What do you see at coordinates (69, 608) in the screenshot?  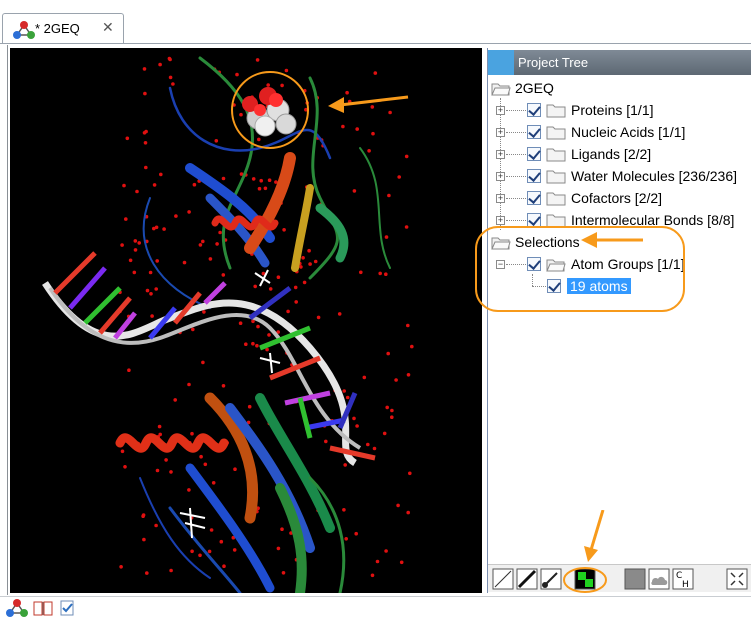 I see `check-edit-icon` at bounding box center [69, 608].